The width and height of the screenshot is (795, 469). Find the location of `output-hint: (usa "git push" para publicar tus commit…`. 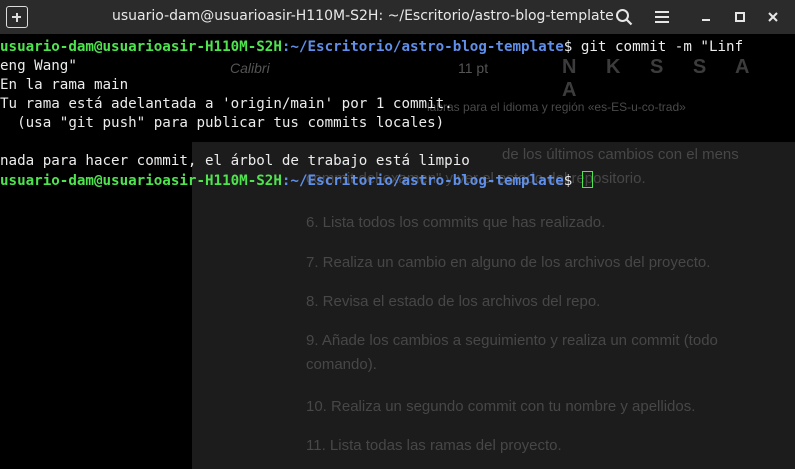

output-hint: (usa "git push" para publicar tus commit… is located at coordinates (222, 123).